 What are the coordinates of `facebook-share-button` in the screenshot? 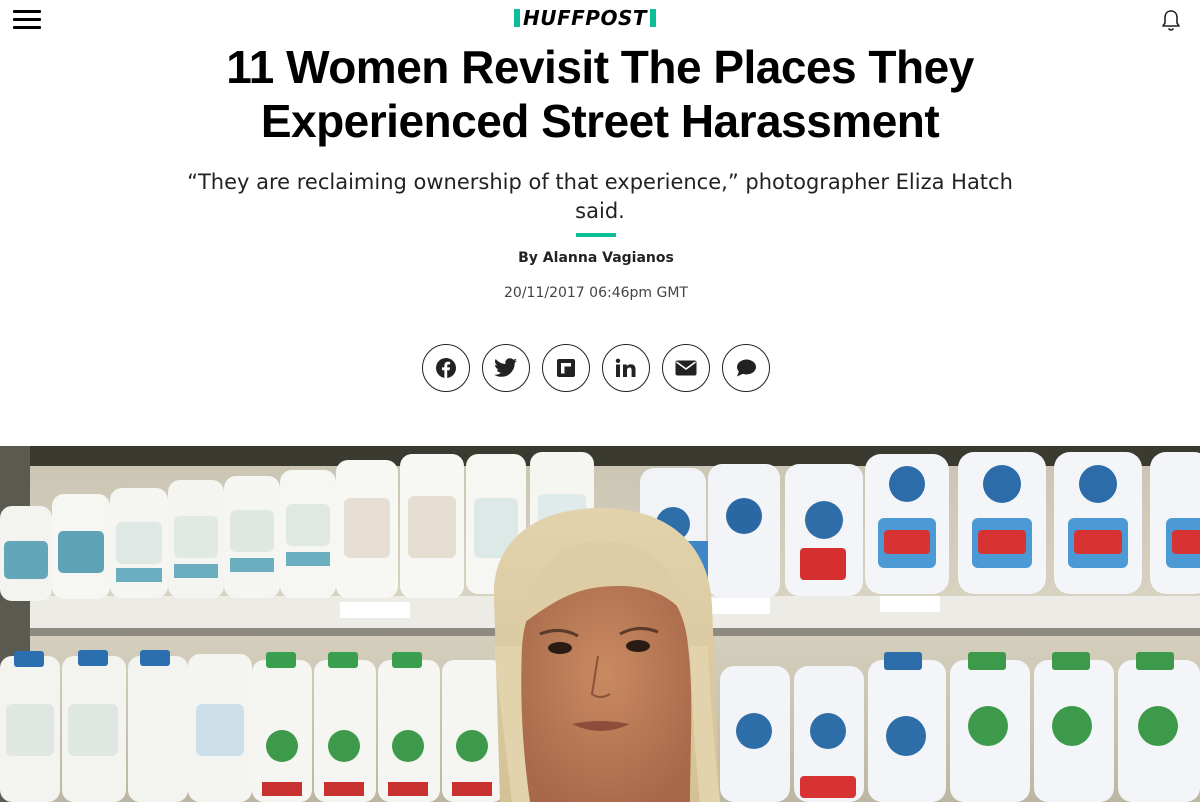 It's located at (446, 368).